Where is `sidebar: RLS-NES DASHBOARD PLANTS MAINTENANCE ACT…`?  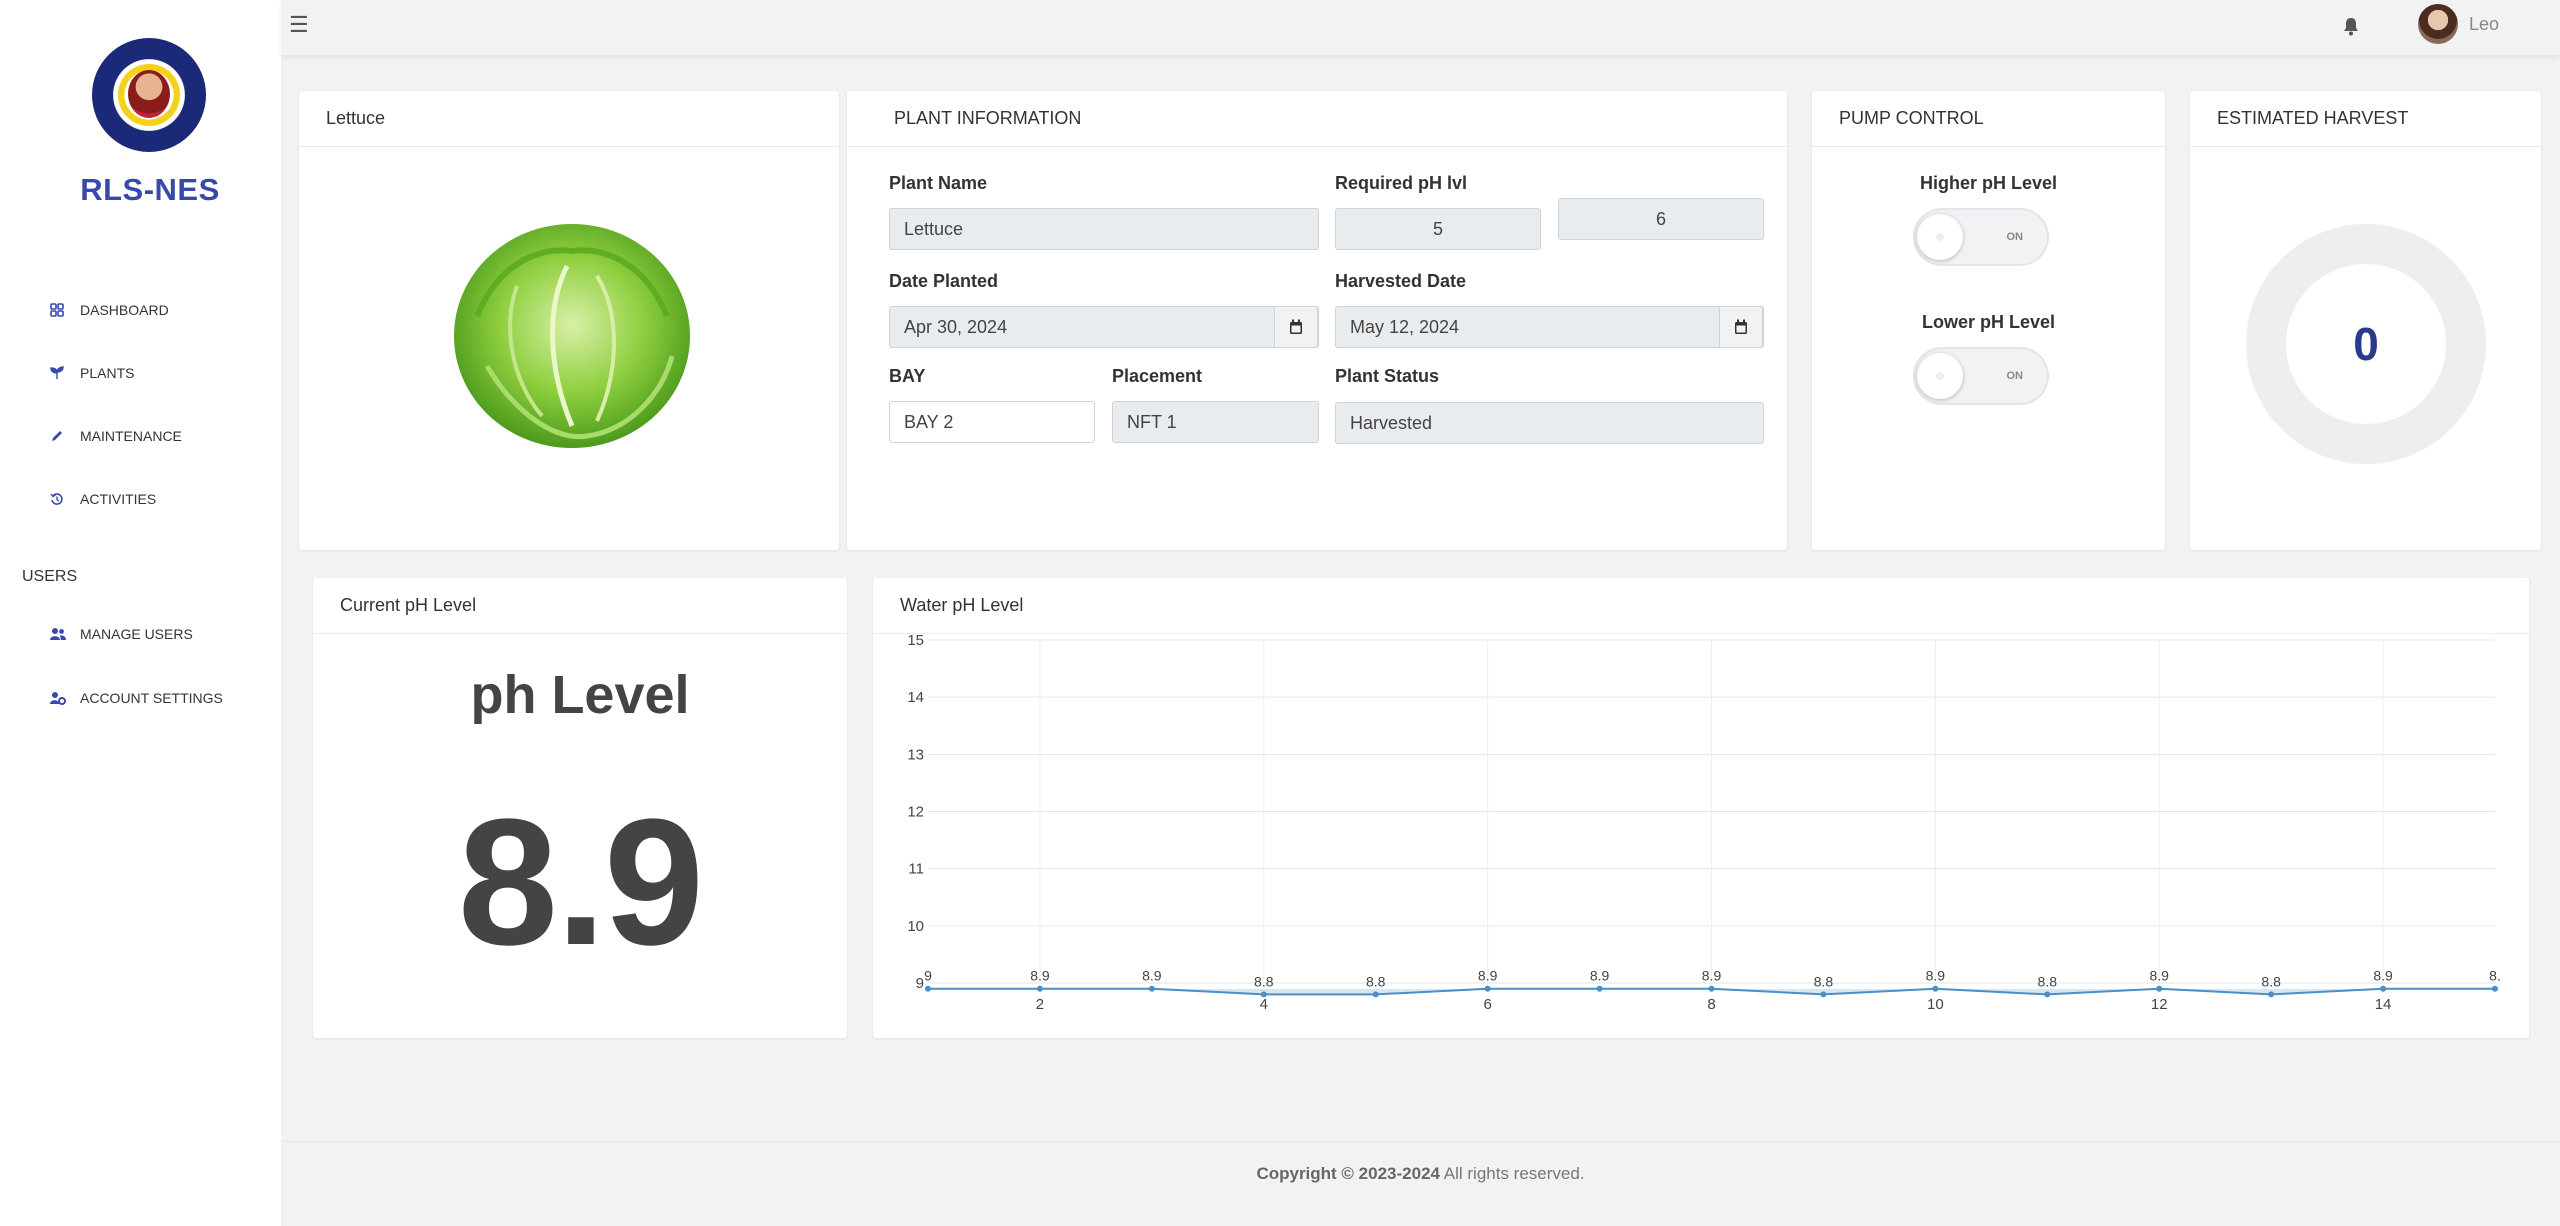
sidebar: RLS-NES DASHBOARD PLANTS MAINTENANCE ACT… is located at coordinates (140, 613).